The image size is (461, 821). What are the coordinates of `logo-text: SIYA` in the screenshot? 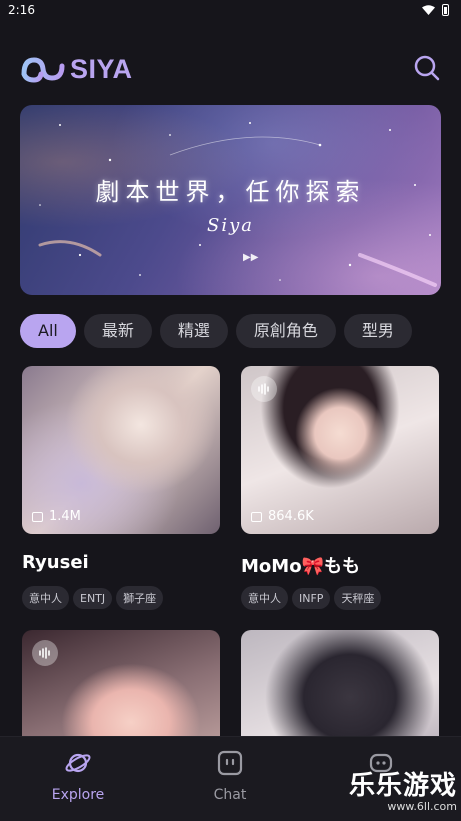 It's located at (101, 68).